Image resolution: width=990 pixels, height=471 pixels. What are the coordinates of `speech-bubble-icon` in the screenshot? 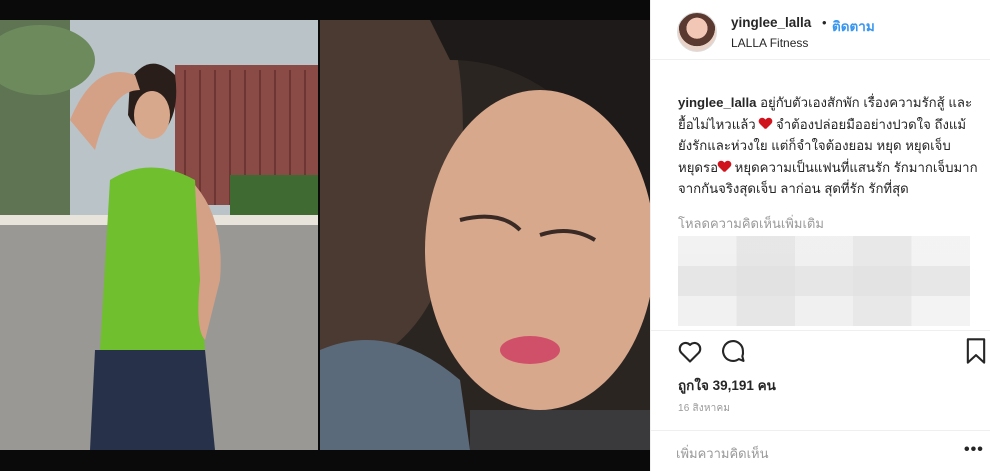 It's located at (733, 351).